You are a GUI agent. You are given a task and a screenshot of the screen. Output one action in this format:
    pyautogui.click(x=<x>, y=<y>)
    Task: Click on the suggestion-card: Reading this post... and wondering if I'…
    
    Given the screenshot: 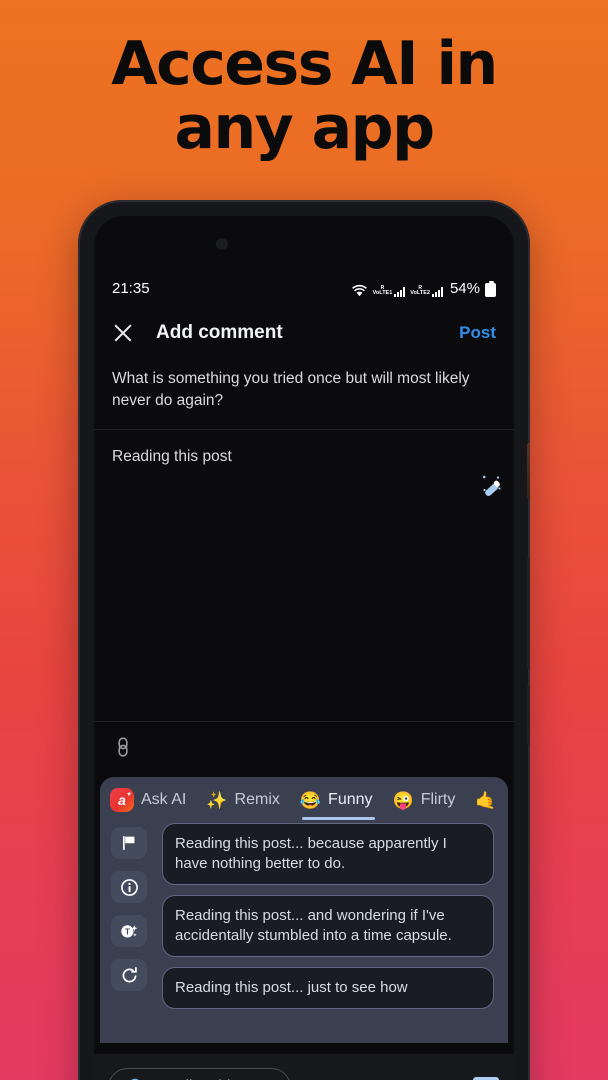 What is the action you would take?
    pyautogui.click(x=328, y=926)
    